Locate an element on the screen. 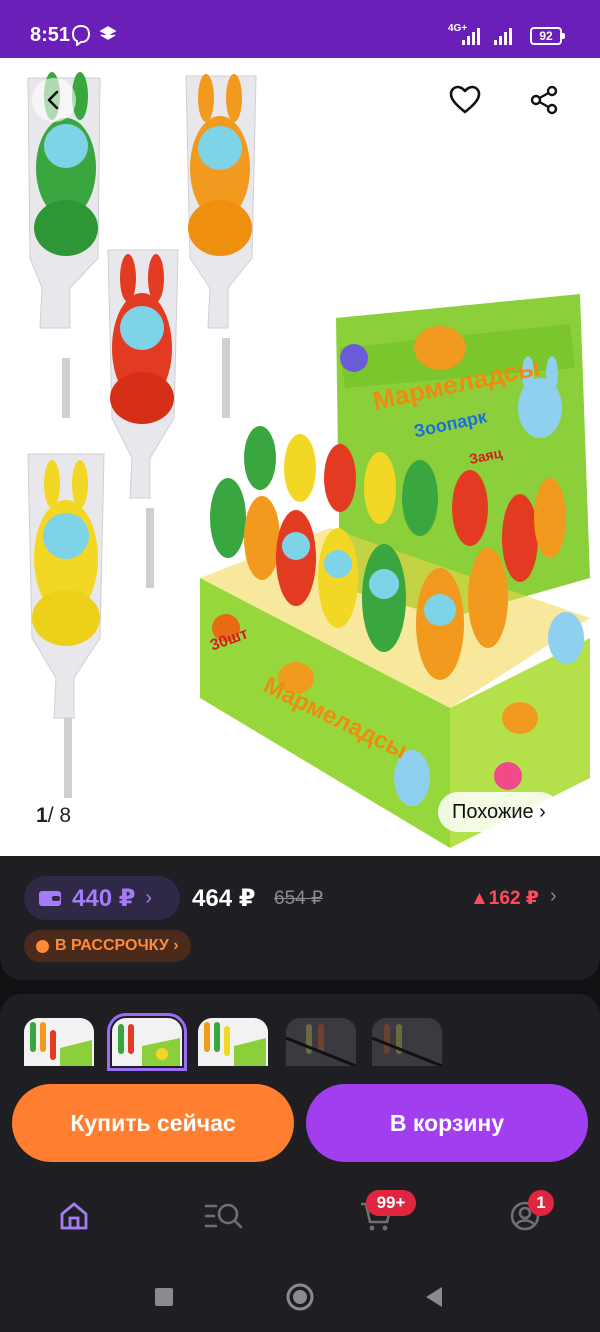  lollipop-yellow is located at coordinates (66, 625).